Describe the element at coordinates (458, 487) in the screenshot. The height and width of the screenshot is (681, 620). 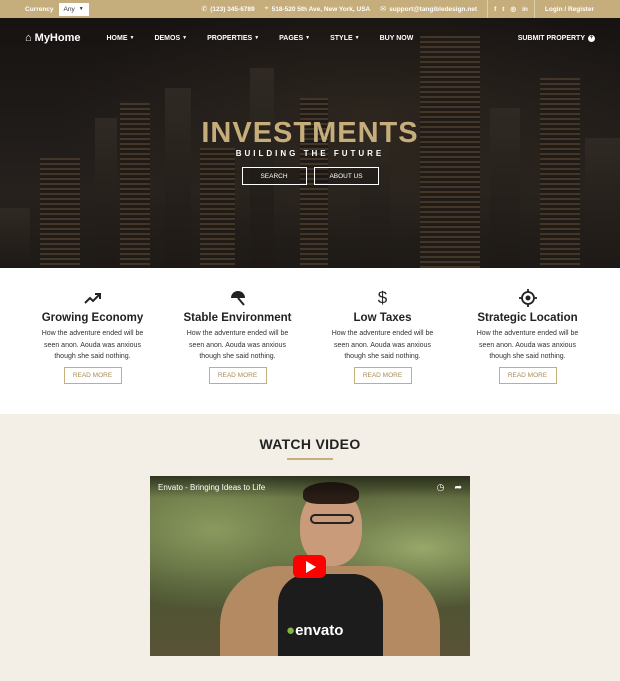
I see `share-icon: ➦` at that location.